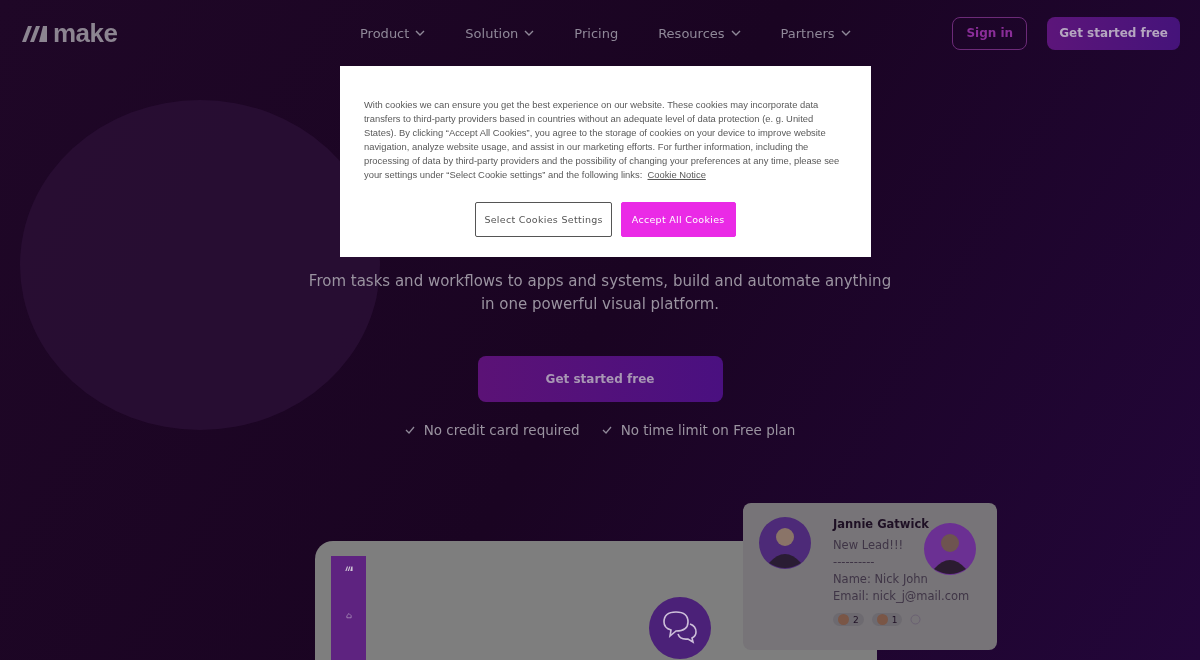  What do you see at coordinates (869, 545) in the screenshot?
I see `message-line: New Lead!!!` at bounding box center [869, 545].